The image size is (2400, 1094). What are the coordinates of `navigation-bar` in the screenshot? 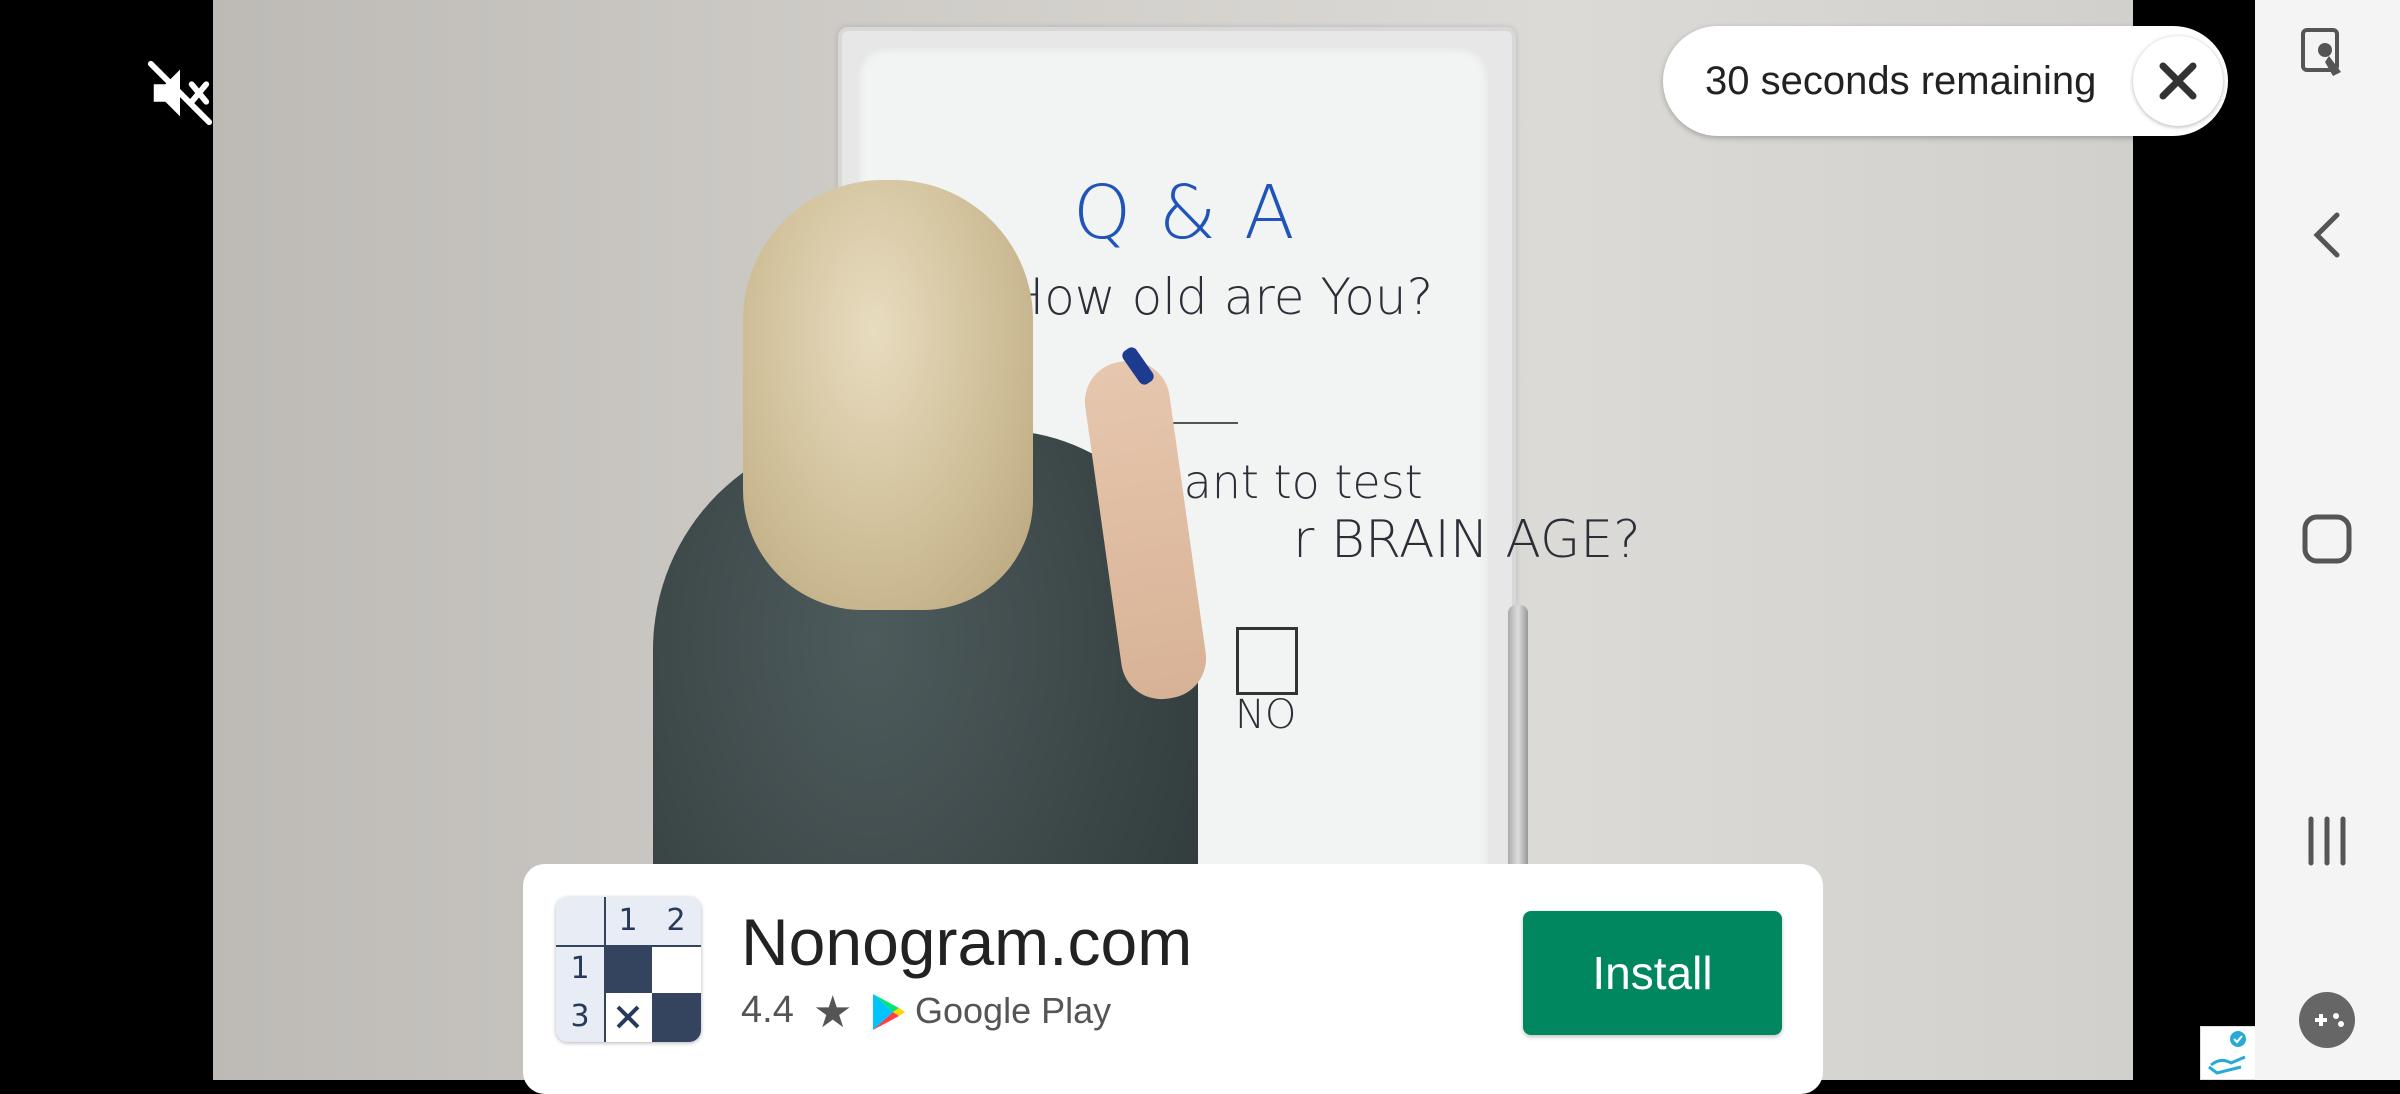 It's located at (2327, 540).